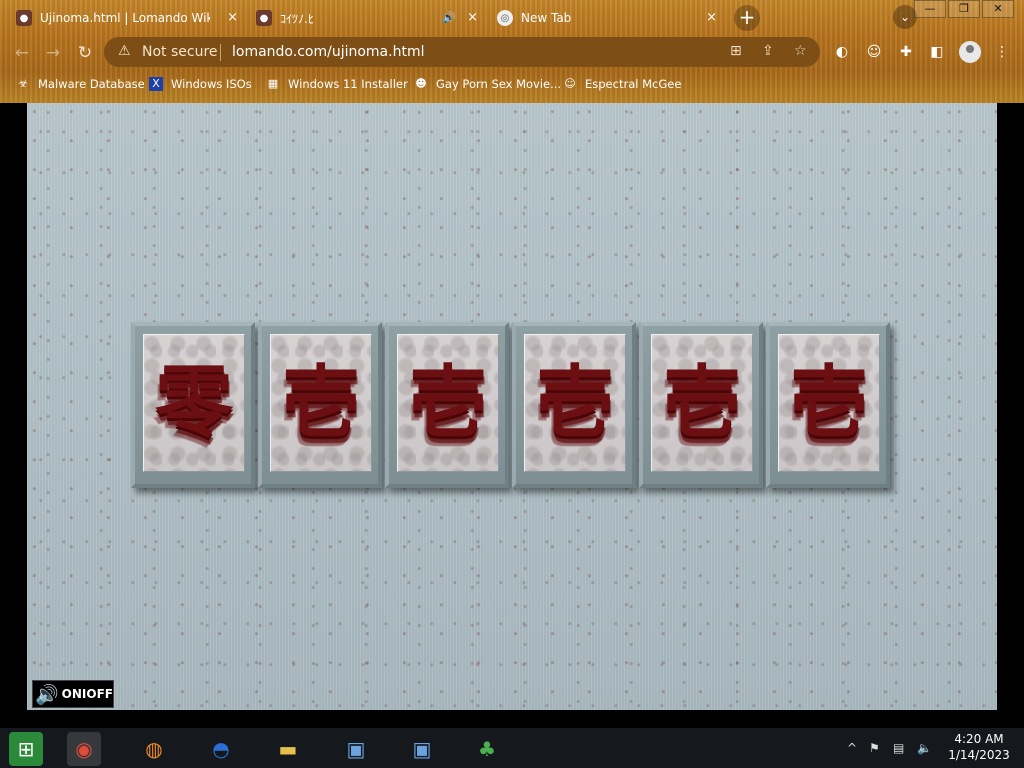  I want to click on tile-0: 零, so click(193, 405).